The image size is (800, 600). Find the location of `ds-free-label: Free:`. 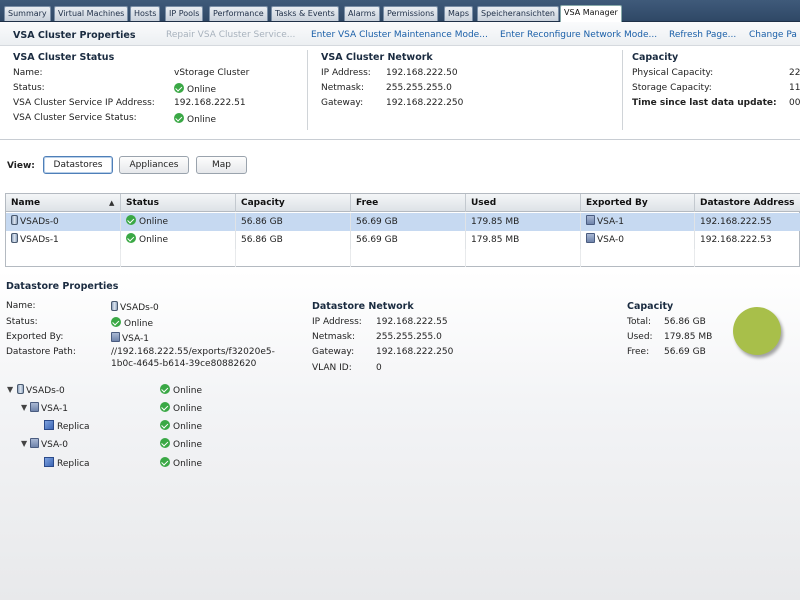

ds-free-label: Free: is located at coordinates (638, 352).